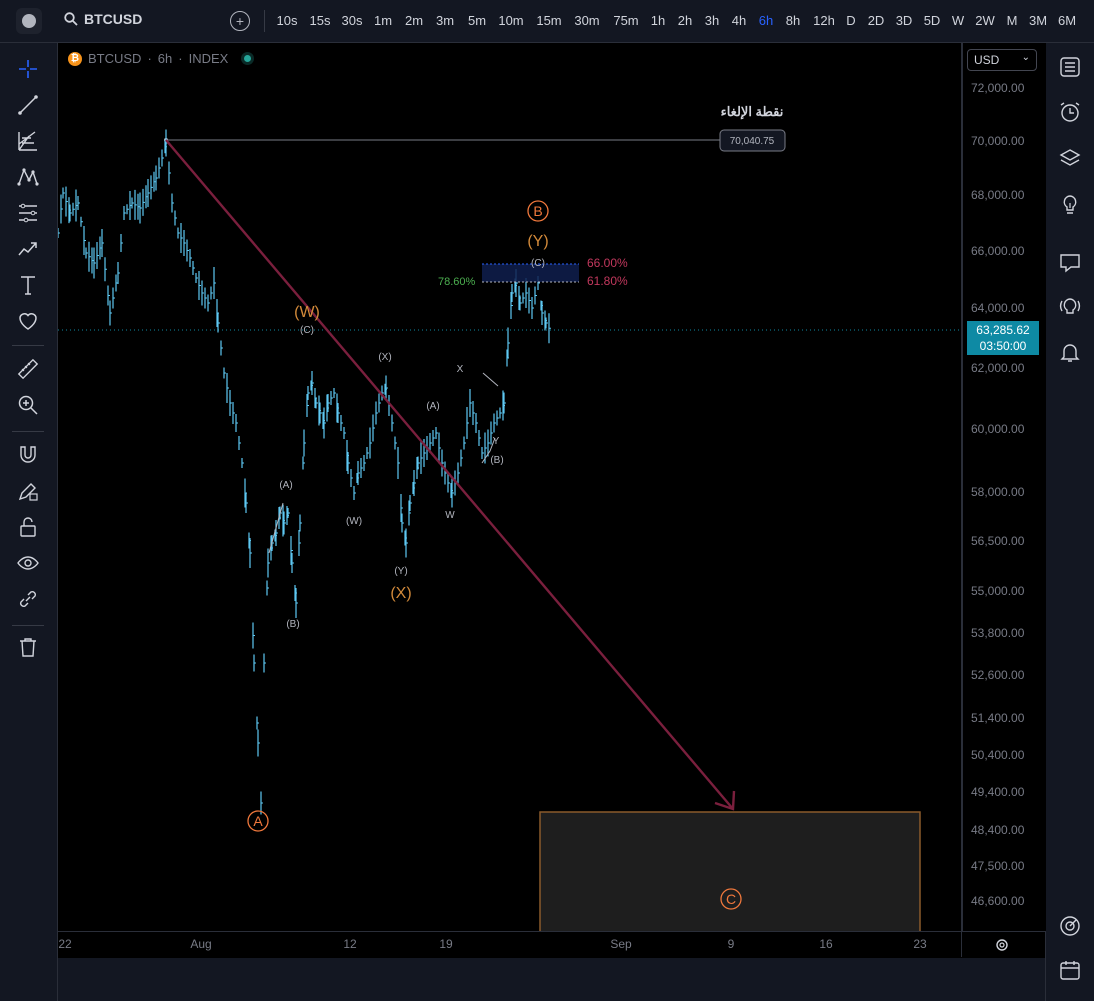  Describe the element at coordinates (28, 105) in the screenshot. I see `trend-line-icon` at that location.